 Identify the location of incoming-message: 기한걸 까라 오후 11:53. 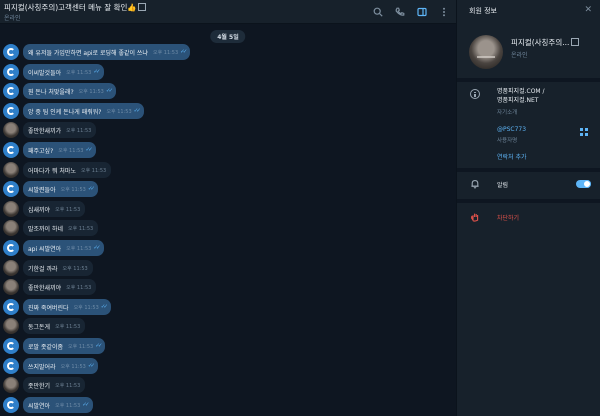
(58, 268).